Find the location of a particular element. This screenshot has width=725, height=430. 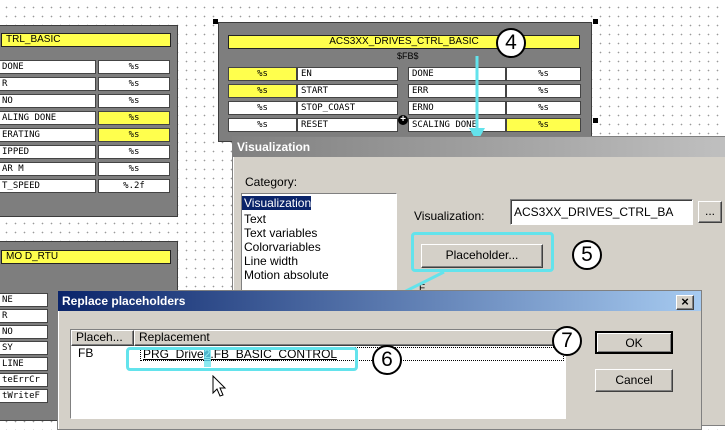

fb-input-name: STOP_COAST is located at coordinates (347, 108).